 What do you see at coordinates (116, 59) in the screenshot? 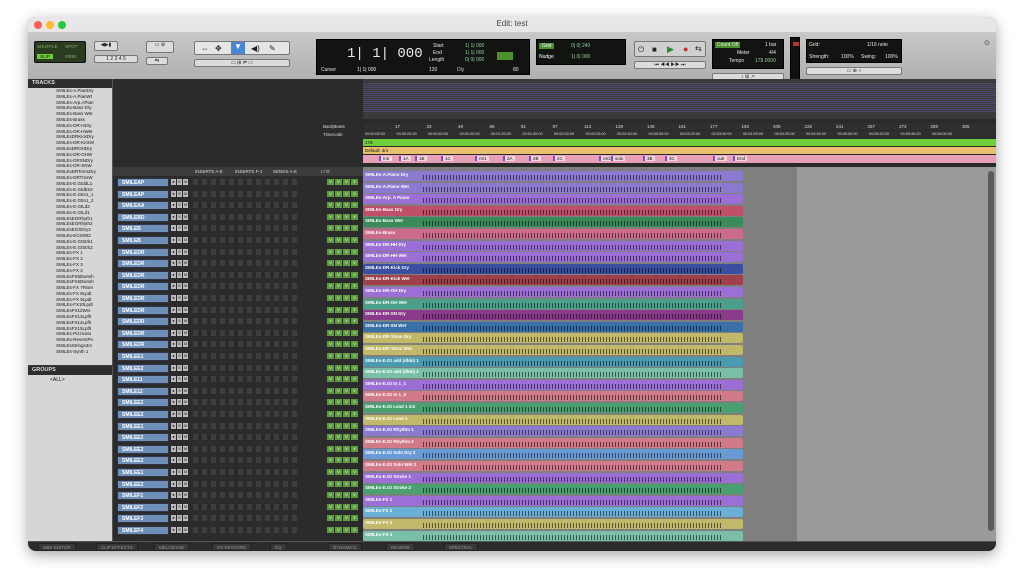
I see `zoom-presets: 1 2 3 4 5` at bounding box center [116, 59].